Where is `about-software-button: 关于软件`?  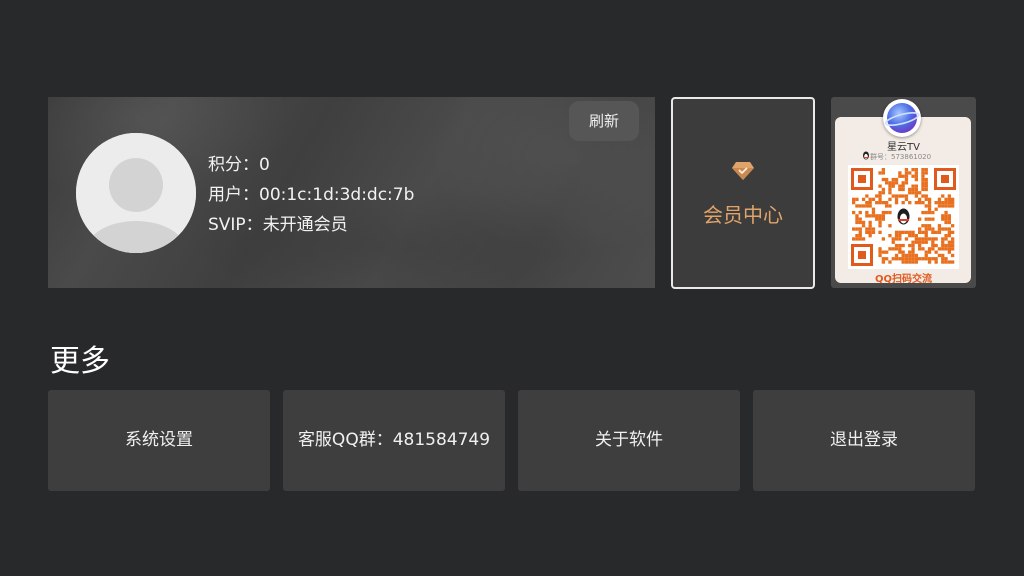
about-software-button: 关于软件 is located at coordinates (629, 440).